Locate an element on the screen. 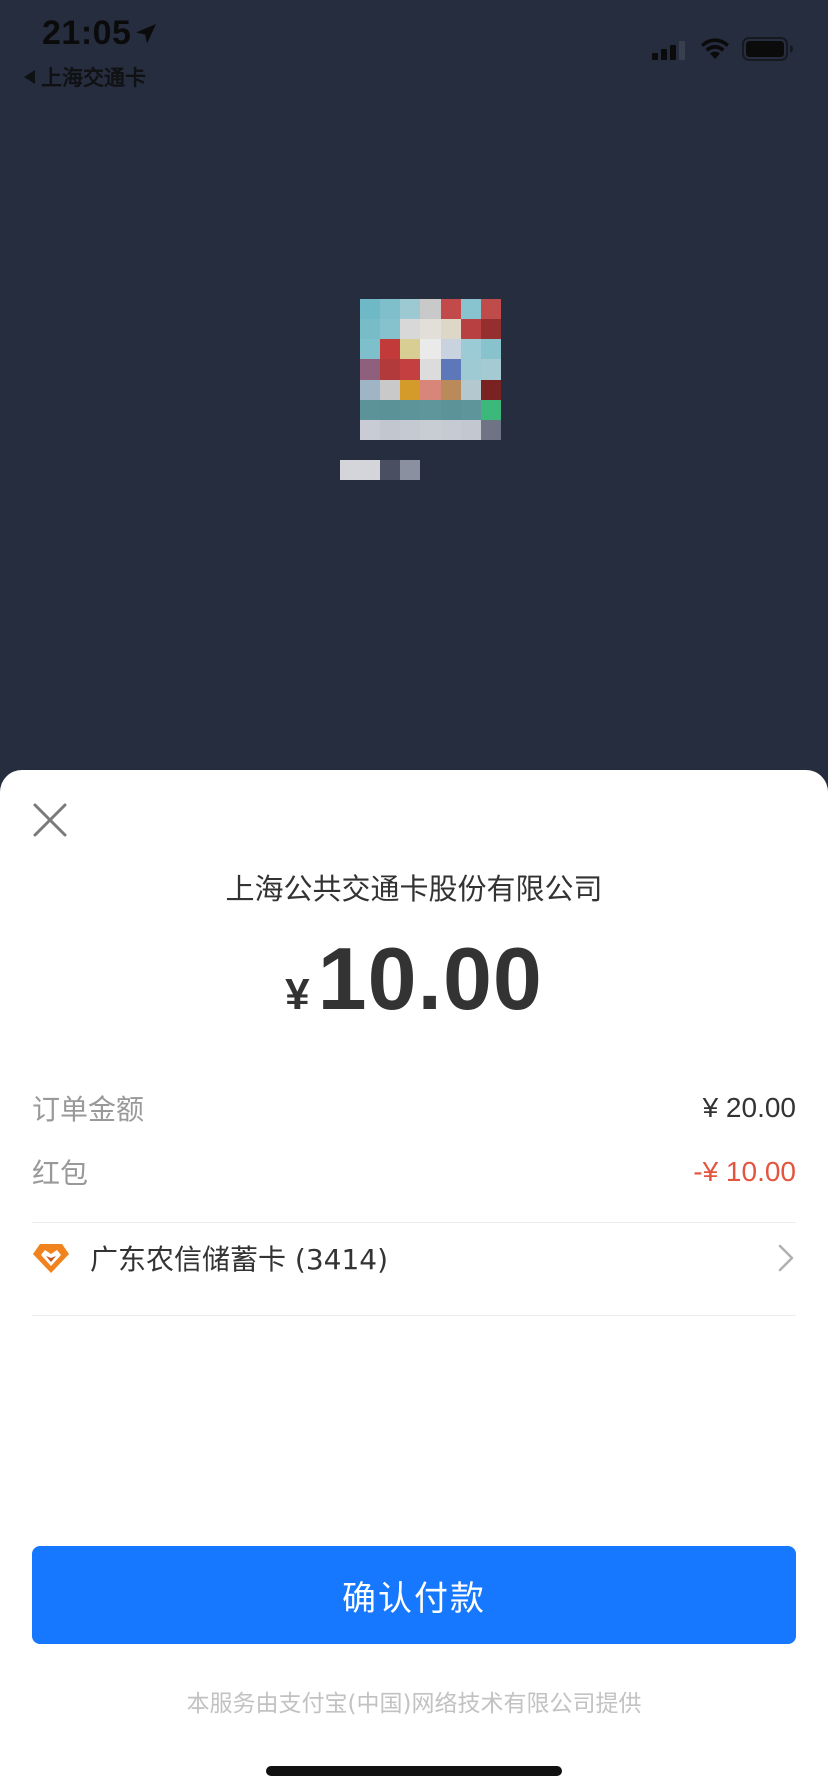 Image resolution: width=828 pixels, height=1792 pixels. merchant-avatar-pixelated is located at coordinates (430, 369).